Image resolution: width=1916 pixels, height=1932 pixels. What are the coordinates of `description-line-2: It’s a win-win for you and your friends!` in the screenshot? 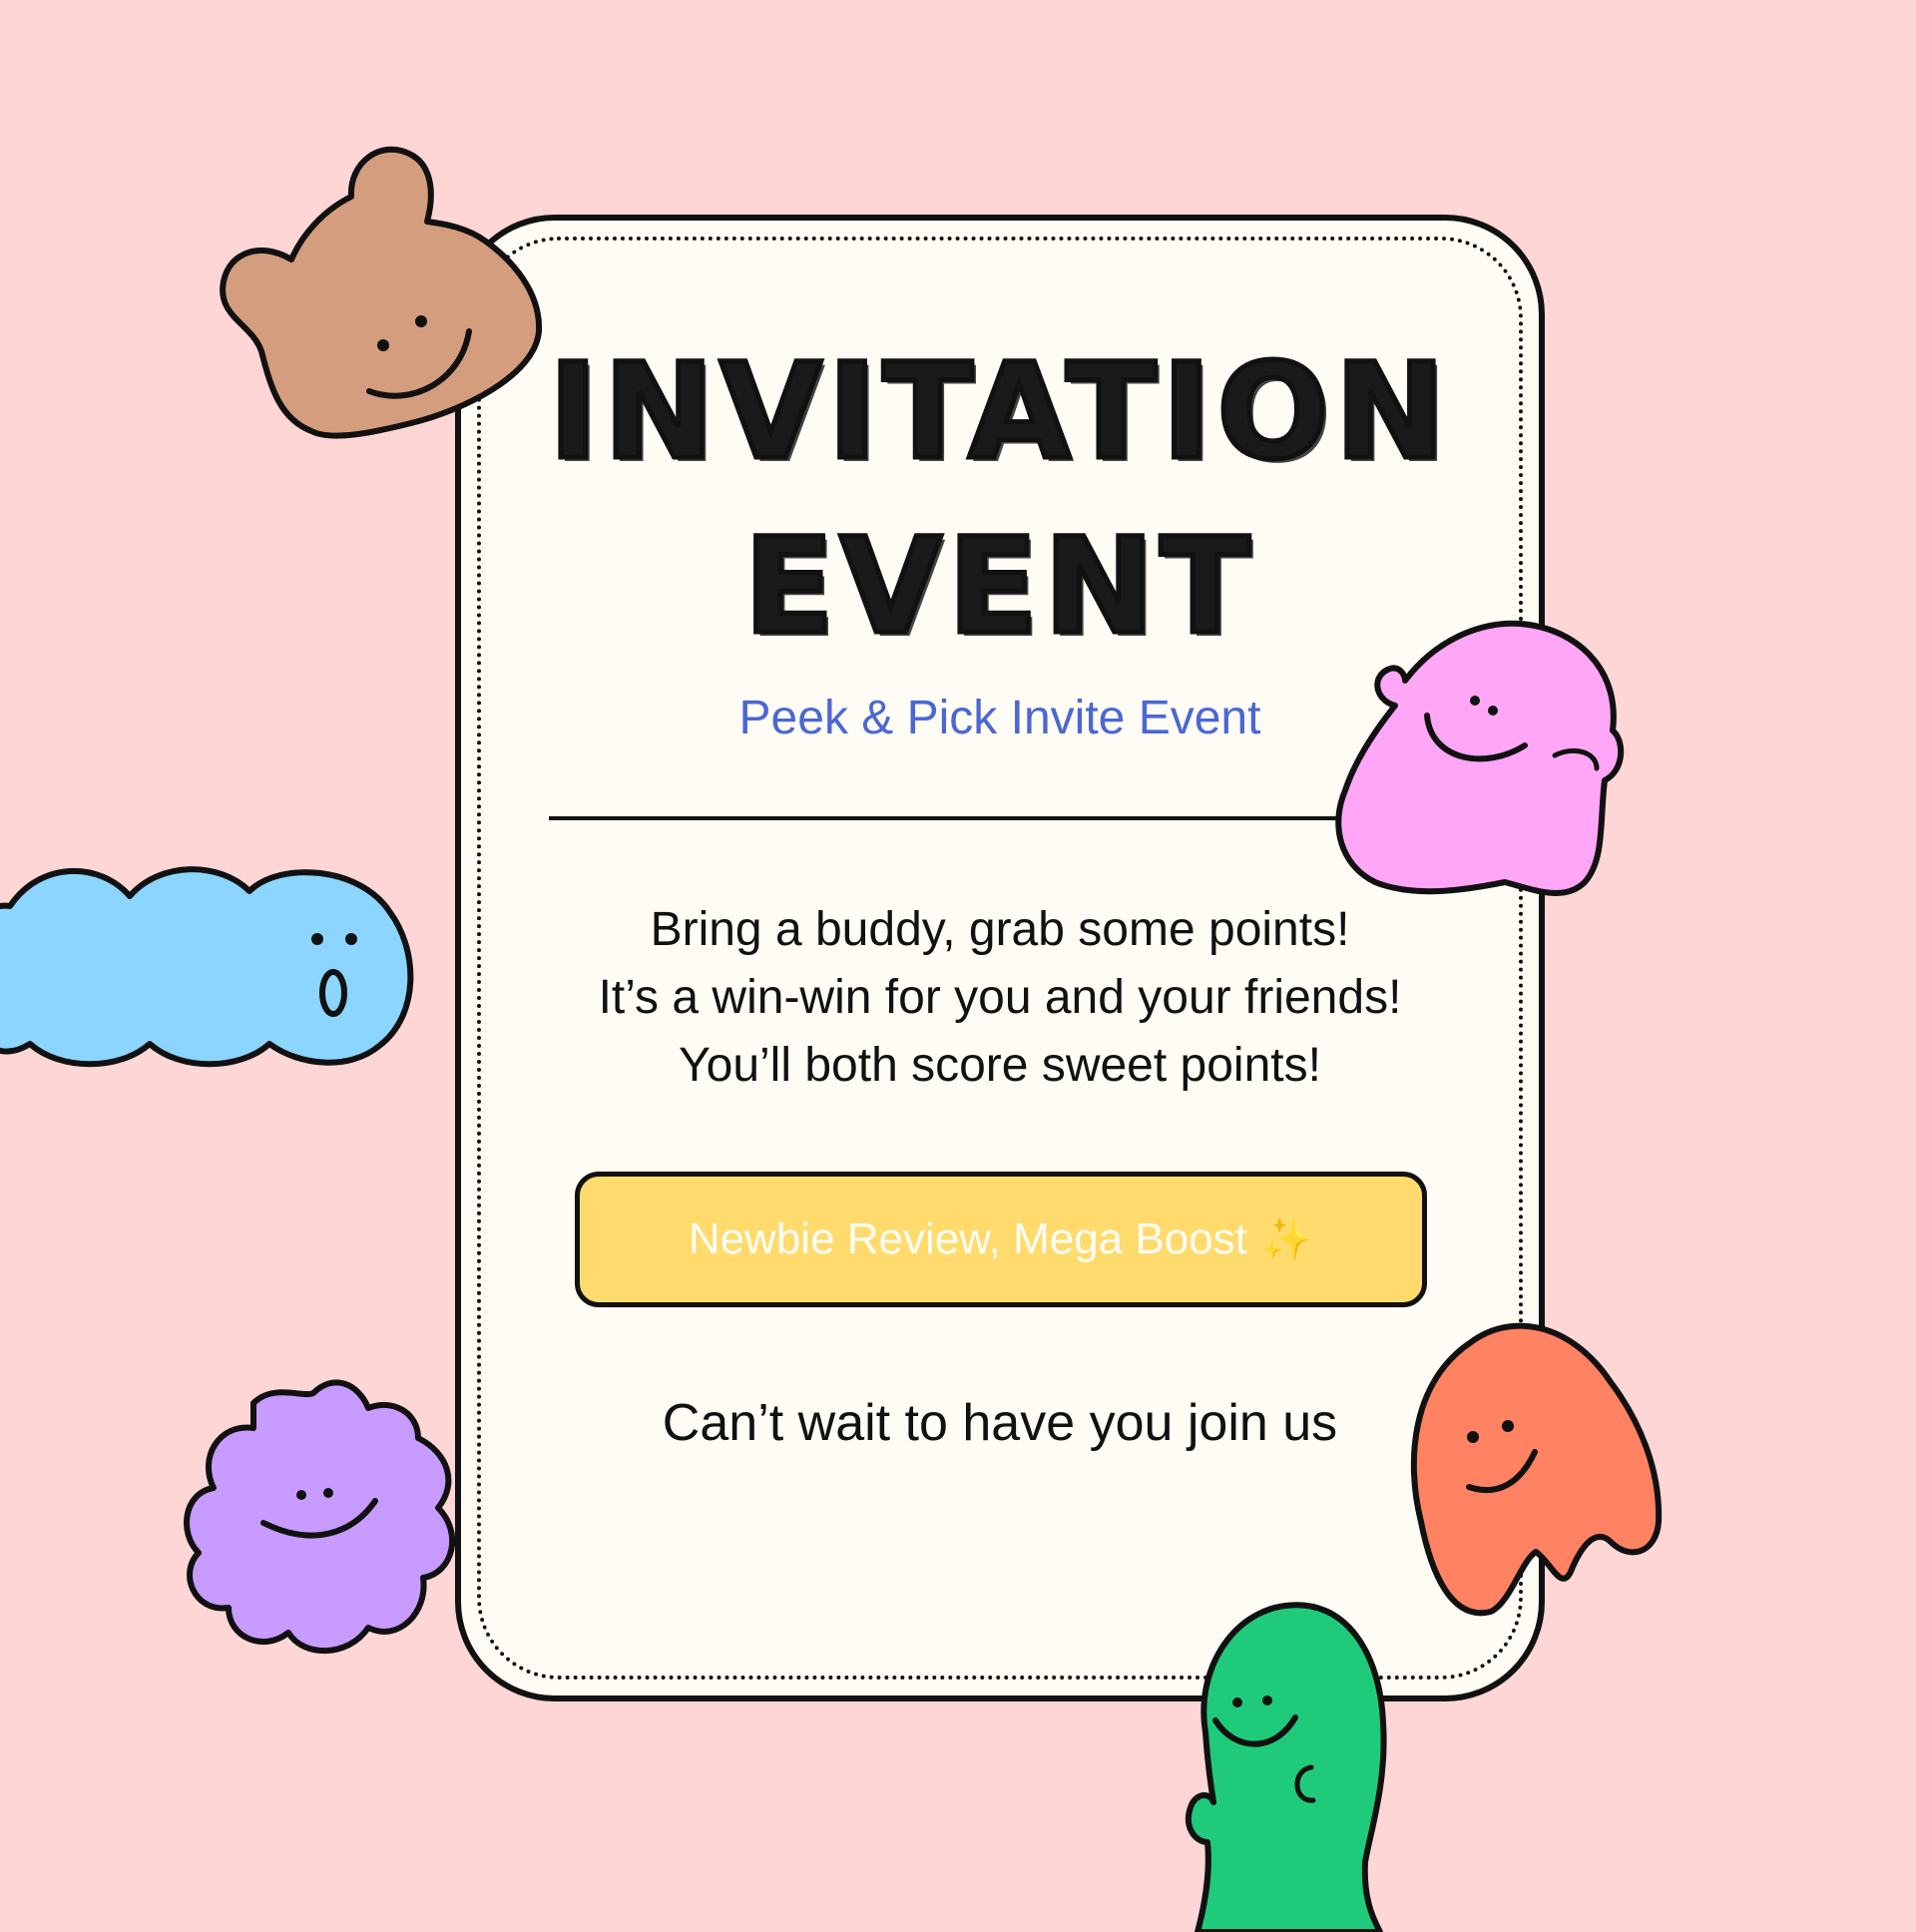 It's located at (1000, 997).